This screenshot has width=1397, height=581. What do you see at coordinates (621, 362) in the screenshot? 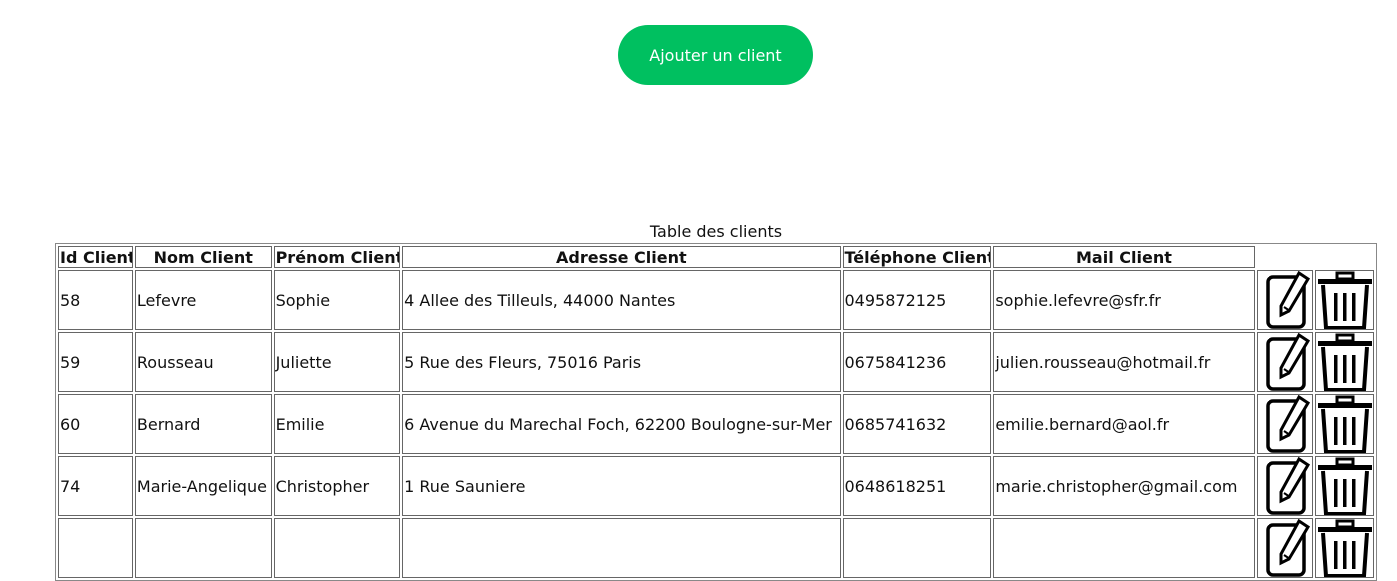
I see `cell-adresse: 5 Rue des Fleurs, 75016 Paris` at bounding box center [621, 362].